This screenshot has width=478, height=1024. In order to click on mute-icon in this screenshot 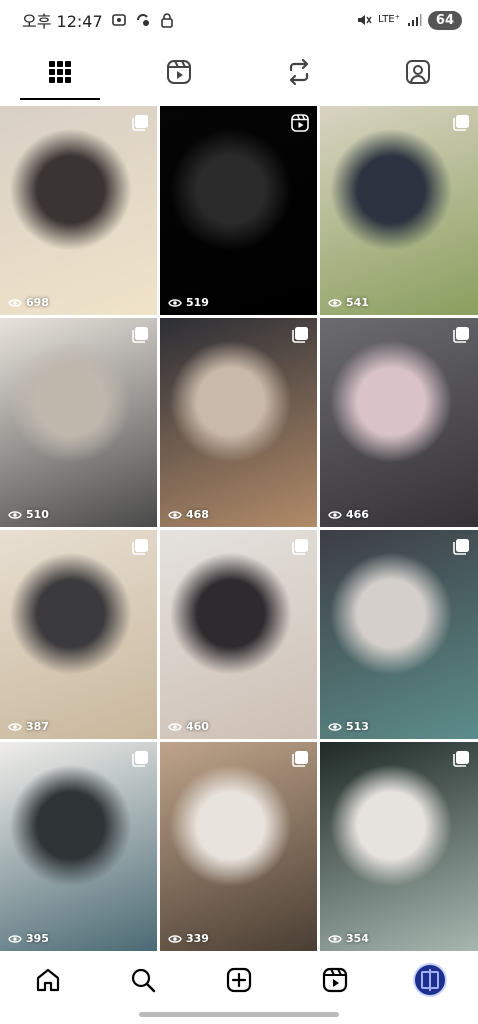, I will do `click(365, 20)`.